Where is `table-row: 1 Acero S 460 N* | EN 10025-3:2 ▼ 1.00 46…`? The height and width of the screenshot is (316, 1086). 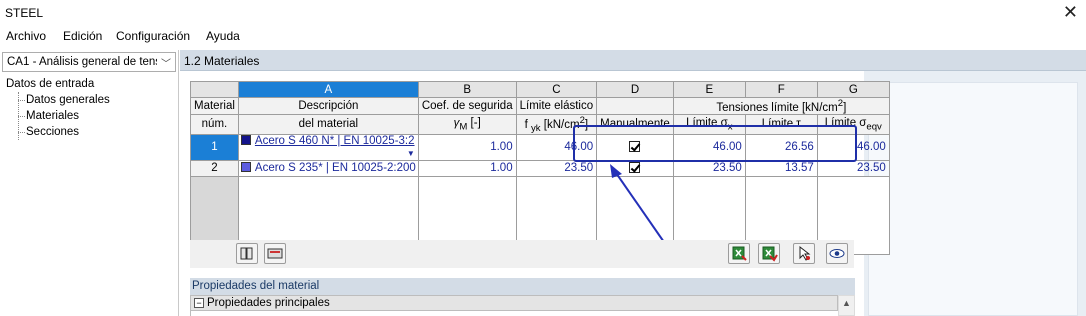
table-row: 1 Acero S 460 N* | EN 10025-3:2 ▼ 1.00 46… is located at coordinates (540, 147).